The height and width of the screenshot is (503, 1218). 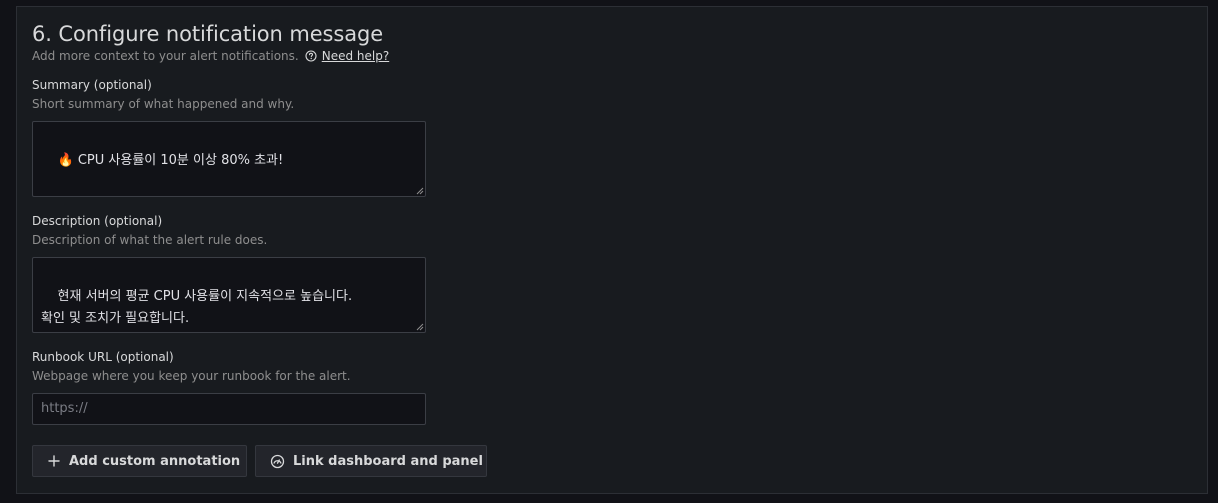 I want to click on summary-description: Short summary of what happened and why., so click(x=163, y=104).